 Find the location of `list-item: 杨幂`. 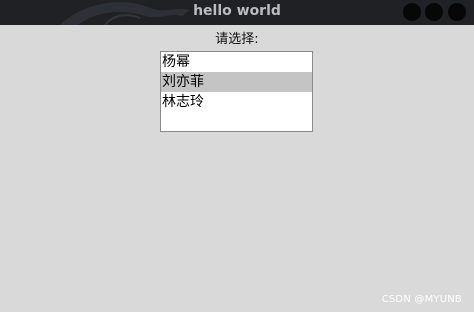

list-item: 杨幂 is located at coordinates (236, 62).